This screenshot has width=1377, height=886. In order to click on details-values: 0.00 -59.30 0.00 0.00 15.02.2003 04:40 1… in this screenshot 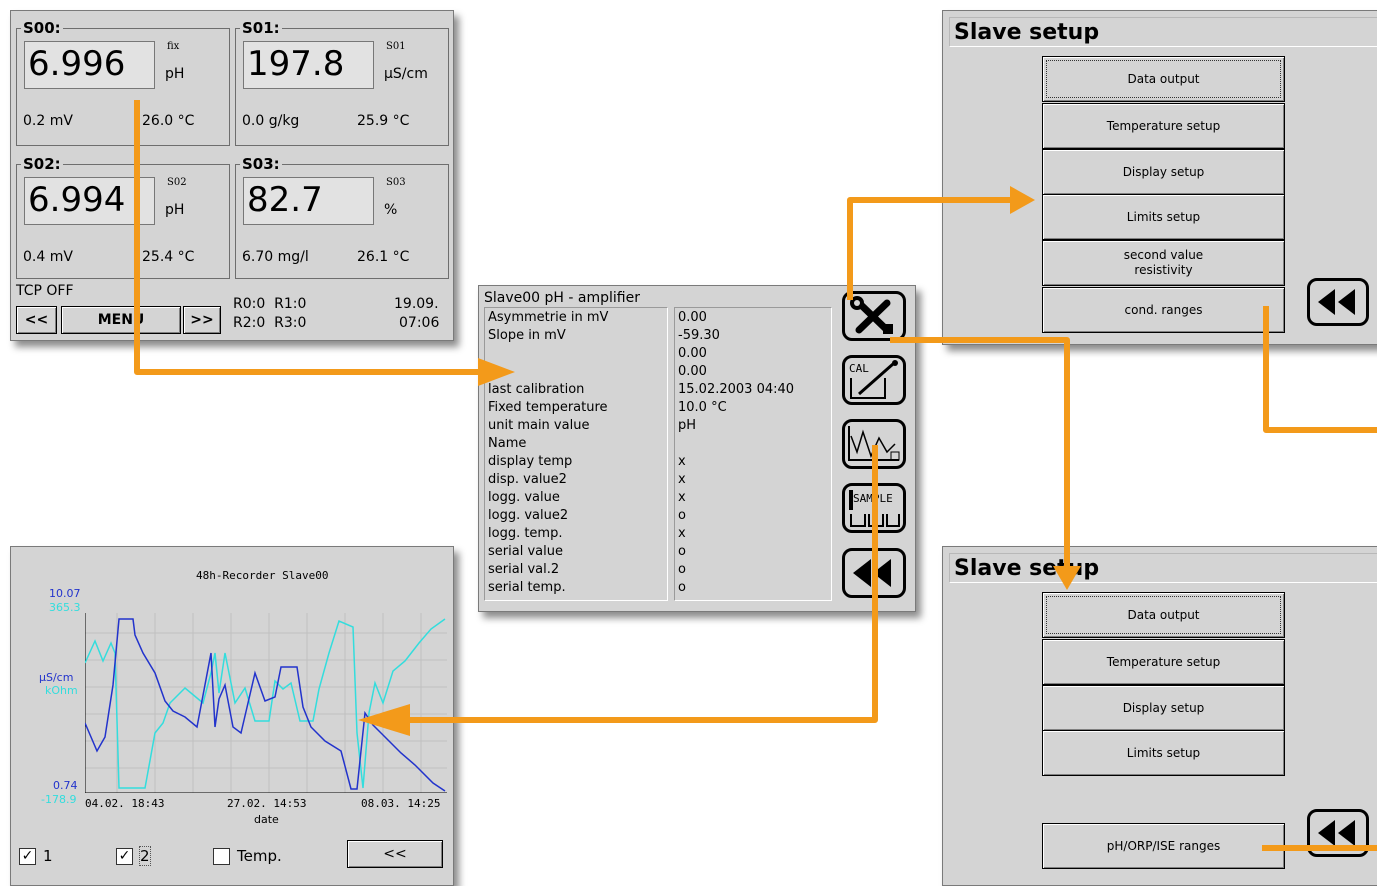, I will do `click(753, 454)`.